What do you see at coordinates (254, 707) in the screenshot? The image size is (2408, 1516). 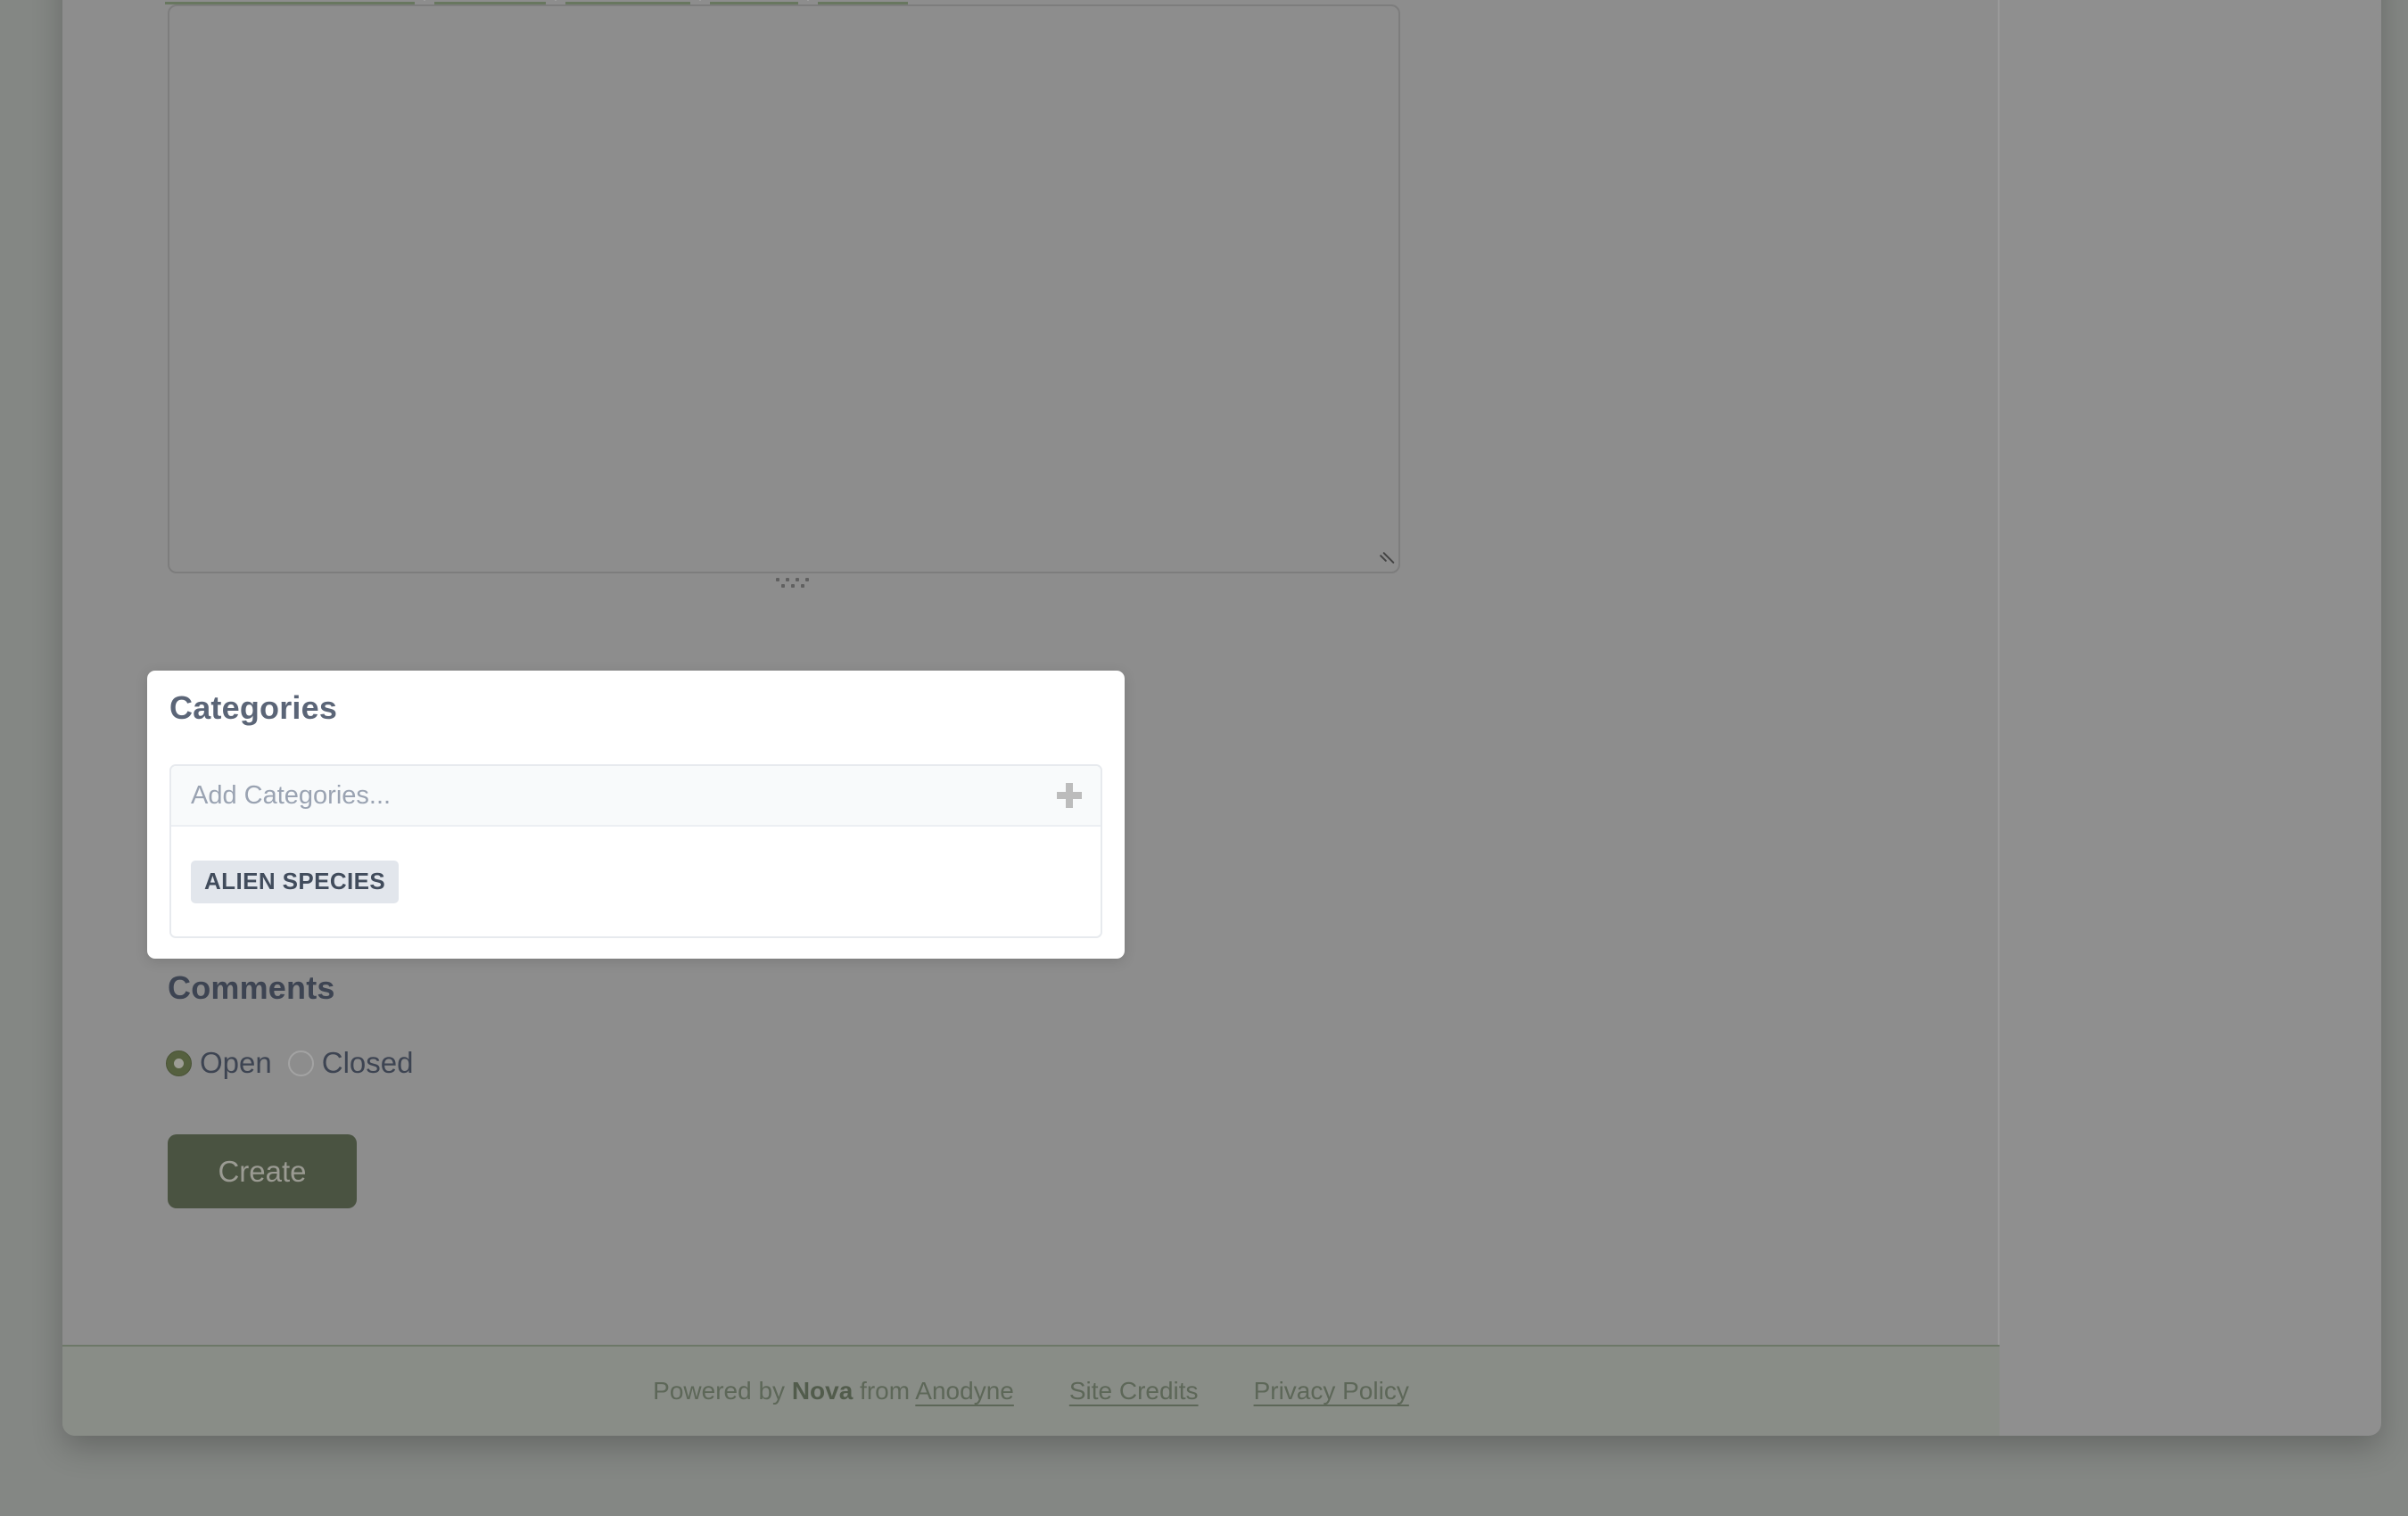 I see `categories-panel-title: Categories` at bounding box center [254, 707].